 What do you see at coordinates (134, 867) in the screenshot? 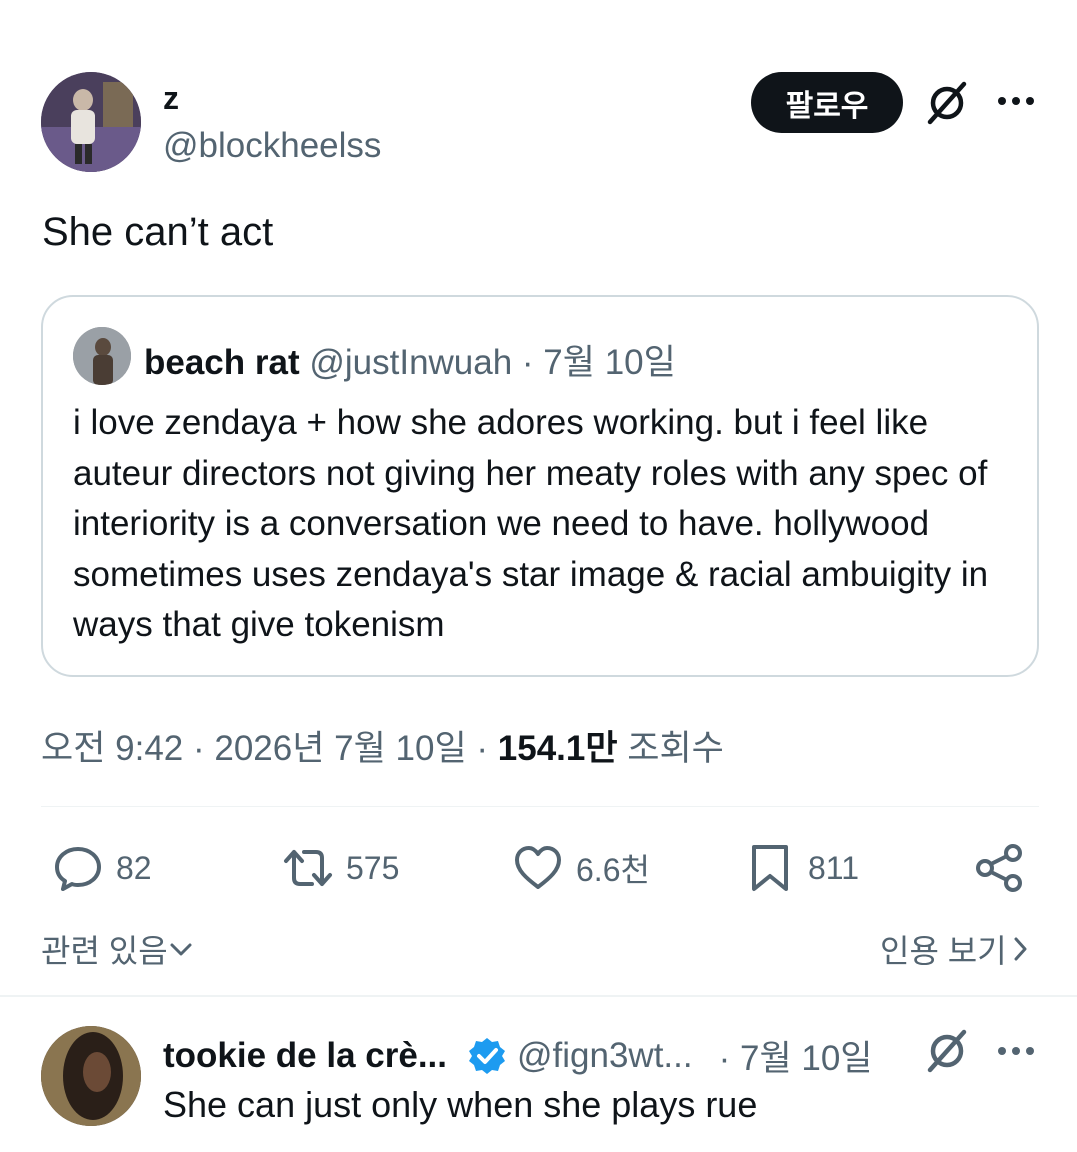
I see `reply-count: 82` at bounding box center [134, 867].